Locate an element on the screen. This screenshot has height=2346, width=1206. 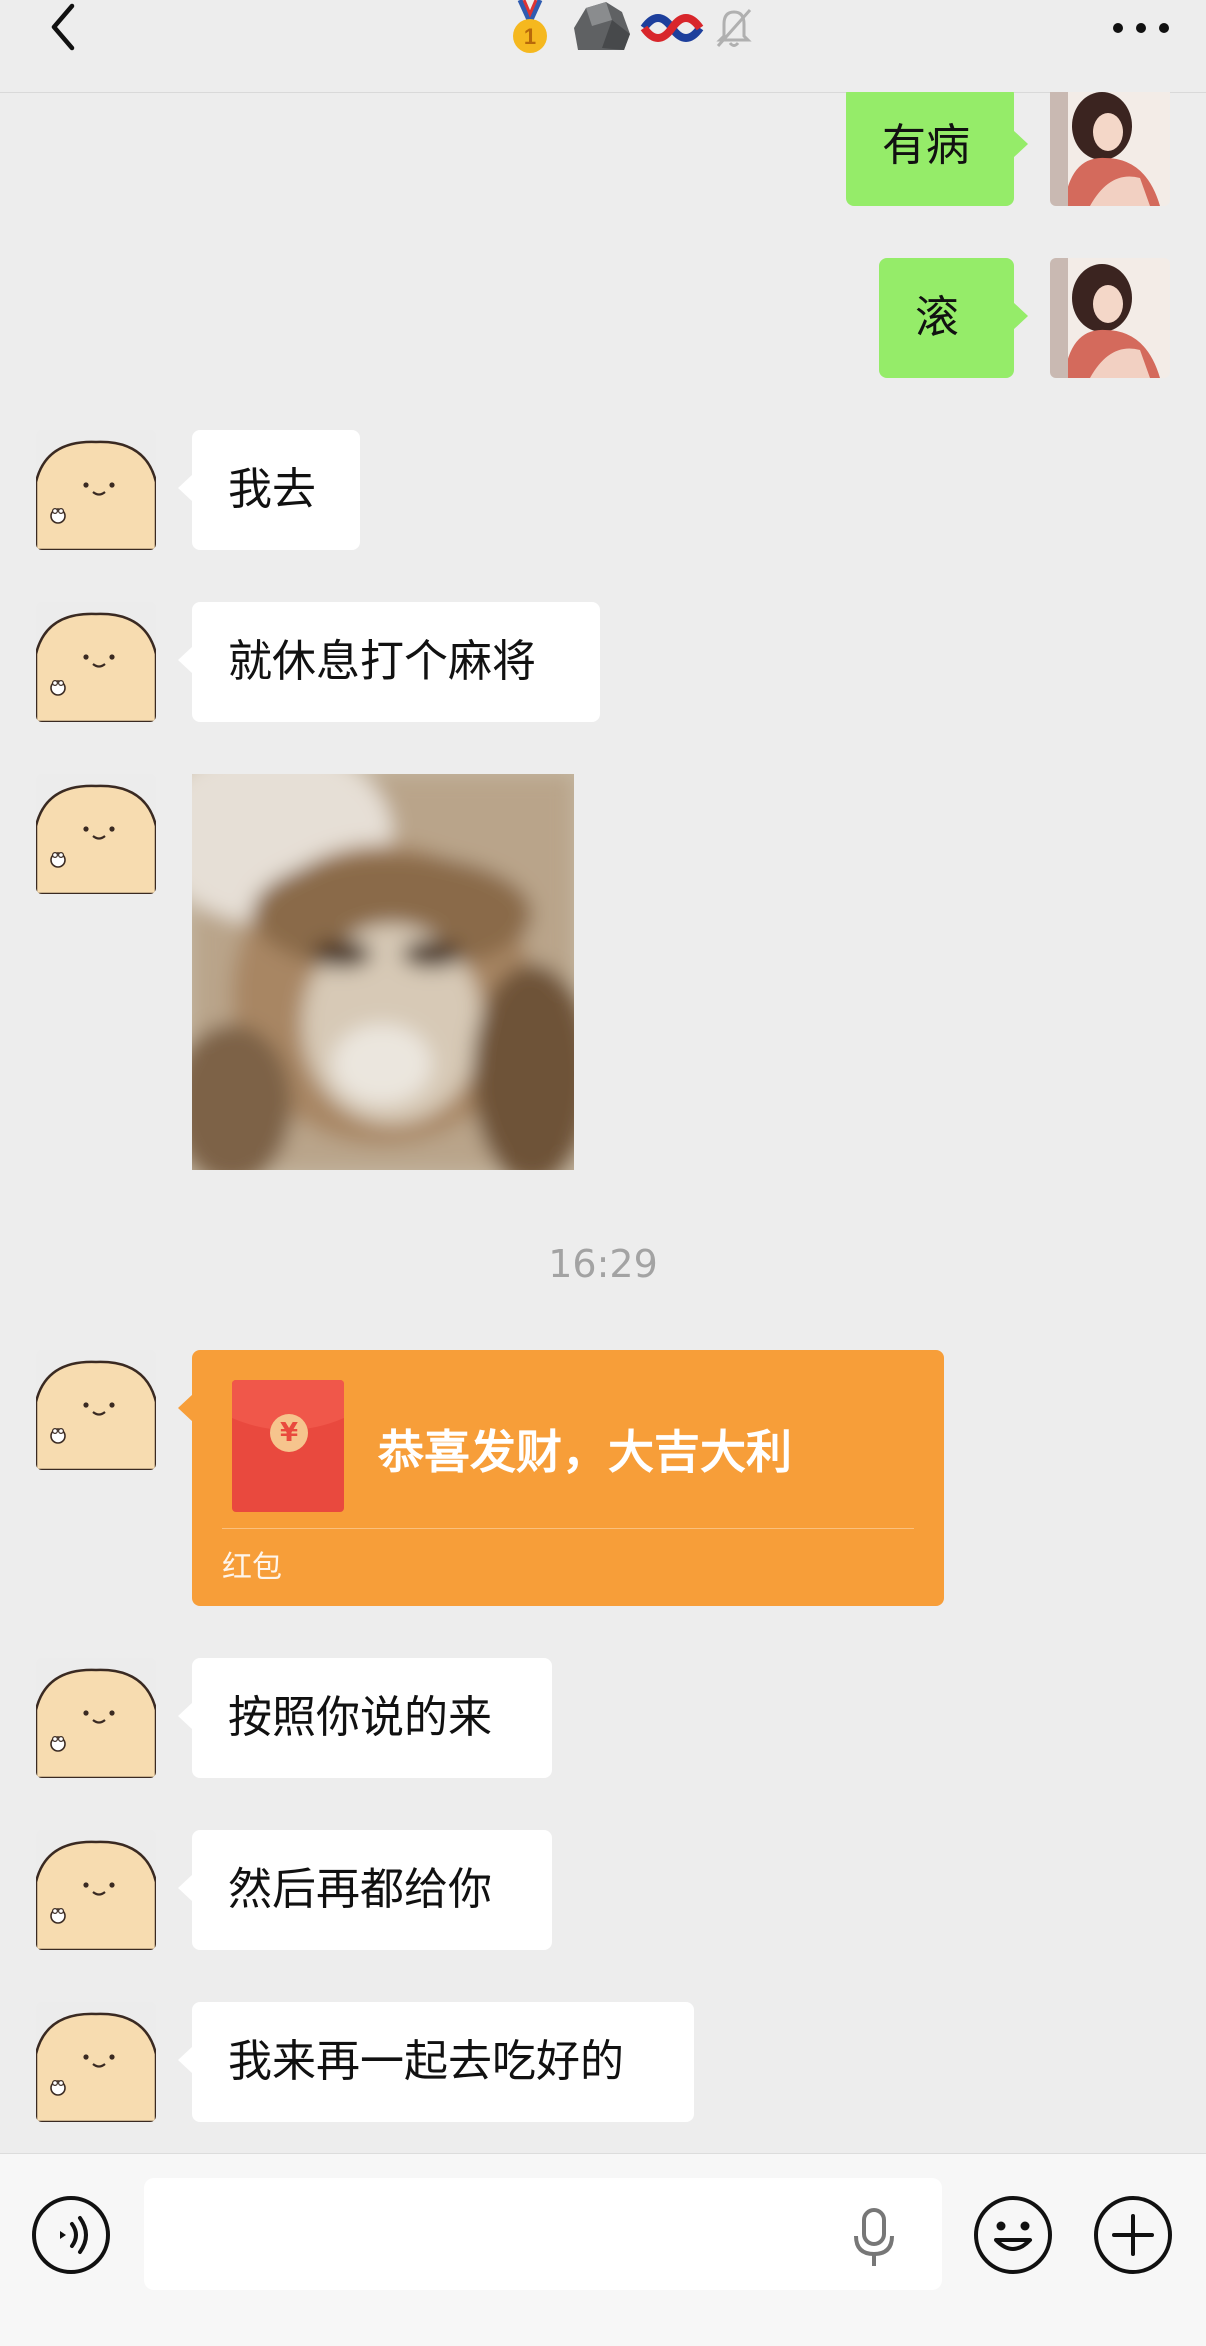
medal-icon: 1 is located at coordinates (530, 26).